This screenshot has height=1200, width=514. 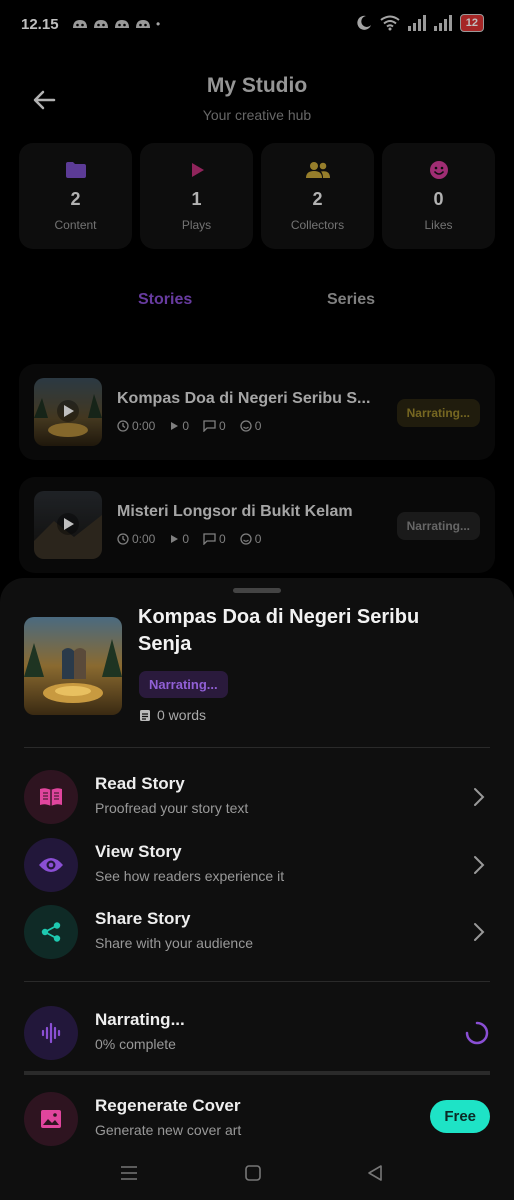 I want to click on stat-label: Likes, so click(x=438, y=225).